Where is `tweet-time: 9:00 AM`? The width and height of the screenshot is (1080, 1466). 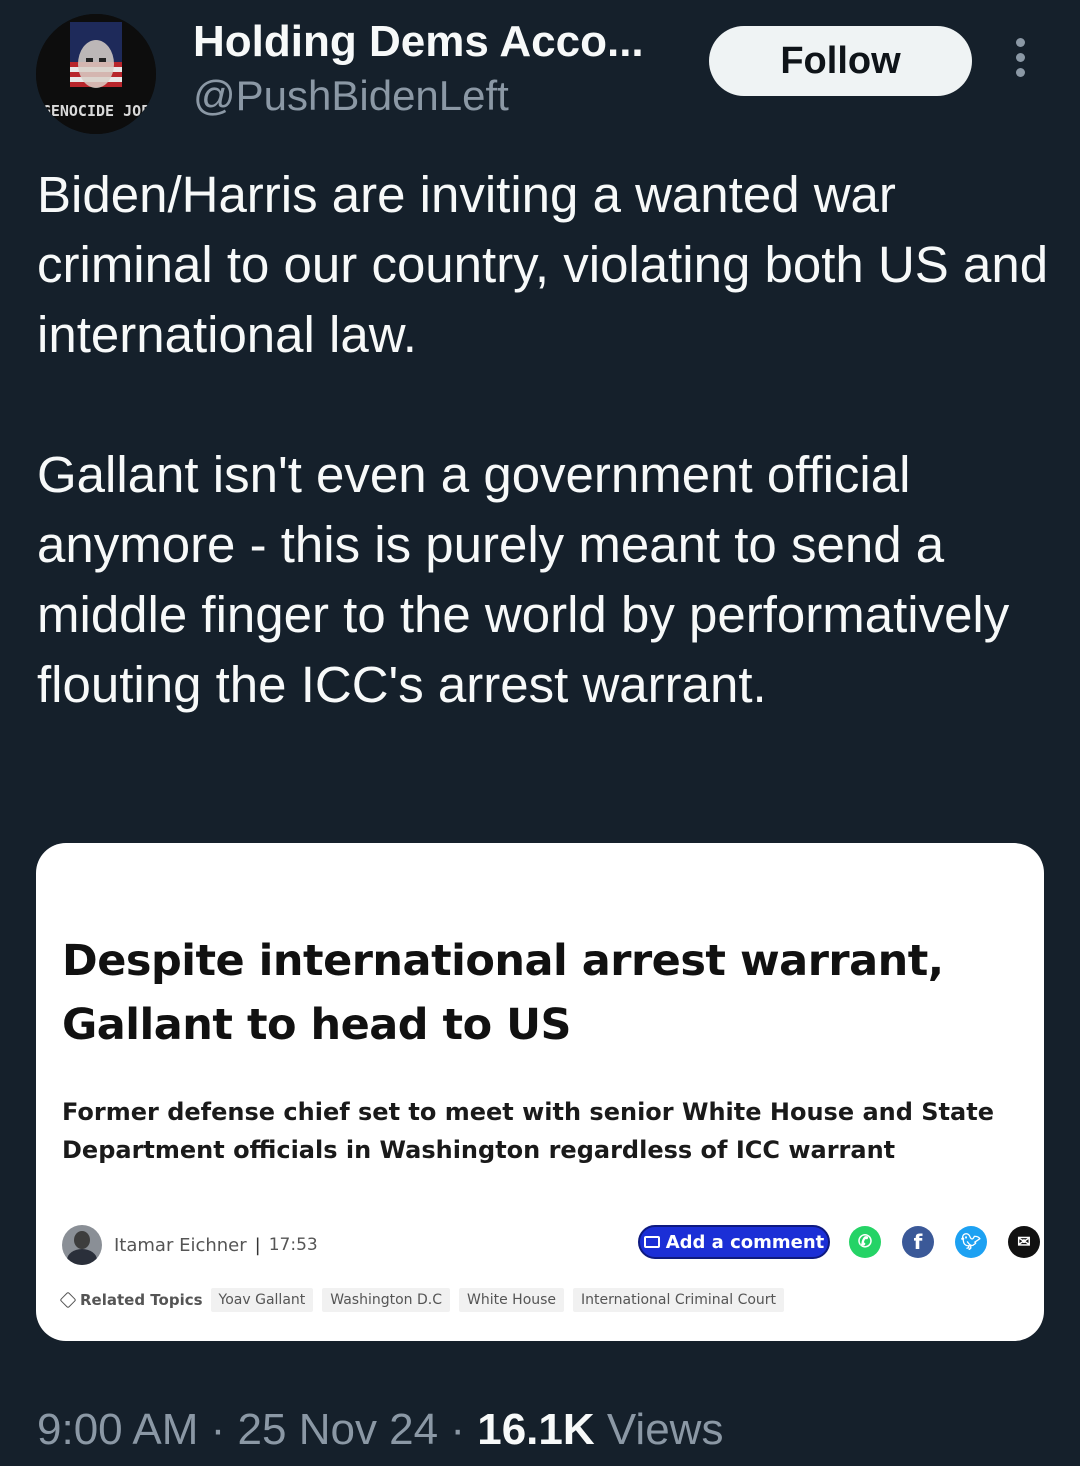
tweet-time: 9:00 AM is located at coordinates (117, 1429).